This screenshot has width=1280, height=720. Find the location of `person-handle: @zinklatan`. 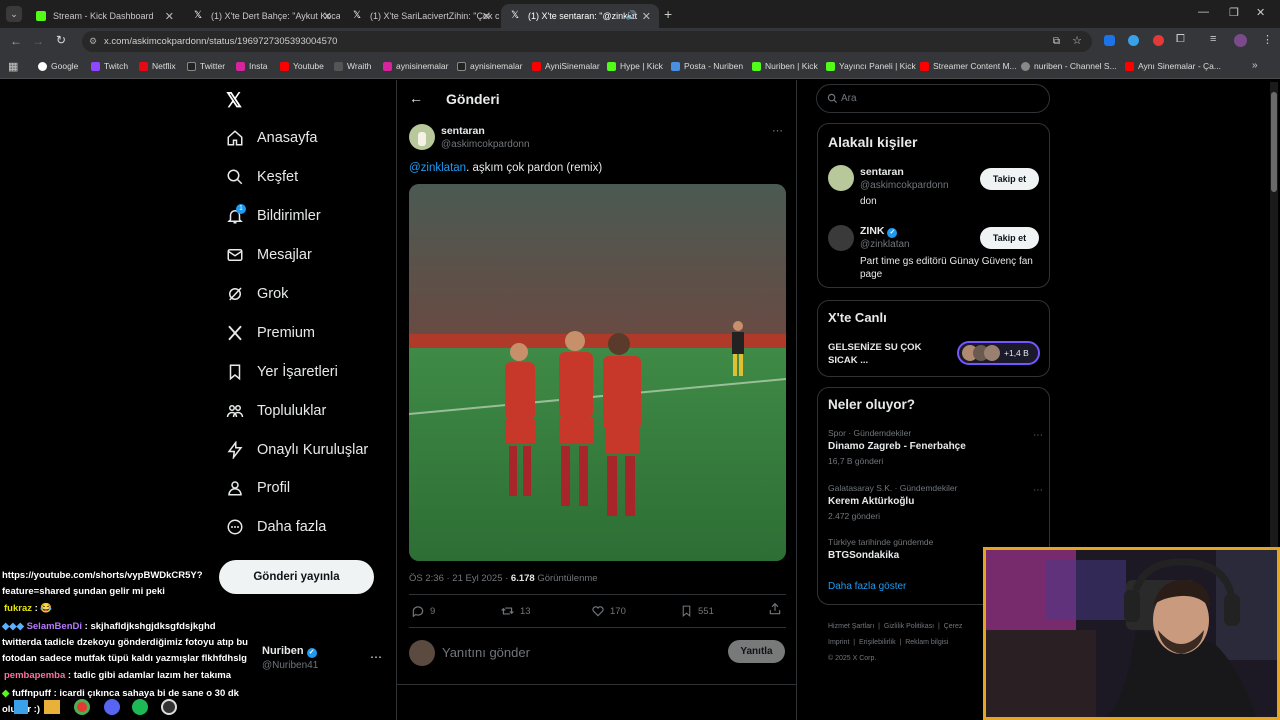

person-handle: @zinklatan is located at coordinates (885, 244).